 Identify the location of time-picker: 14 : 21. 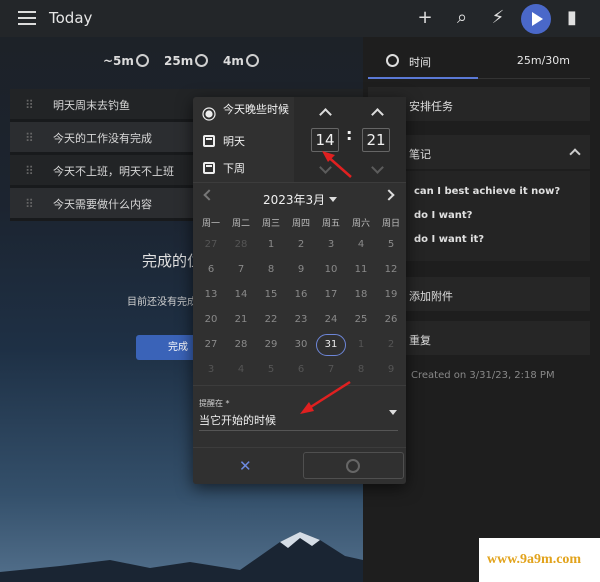
(350, 139).